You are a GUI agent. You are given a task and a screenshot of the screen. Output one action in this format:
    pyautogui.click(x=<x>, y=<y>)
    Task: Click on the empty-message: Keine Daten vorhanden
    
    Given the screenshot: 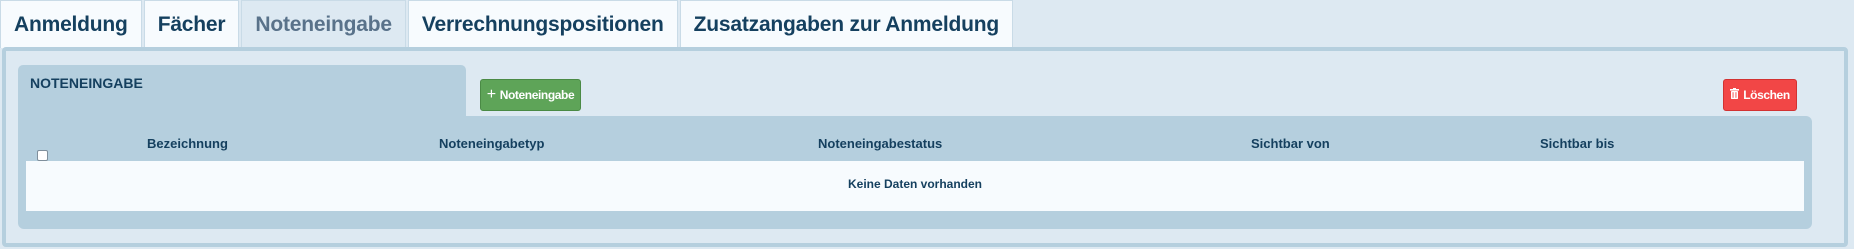 What is the action you would take?
    pyautogui.click(x=915, y=184)
    